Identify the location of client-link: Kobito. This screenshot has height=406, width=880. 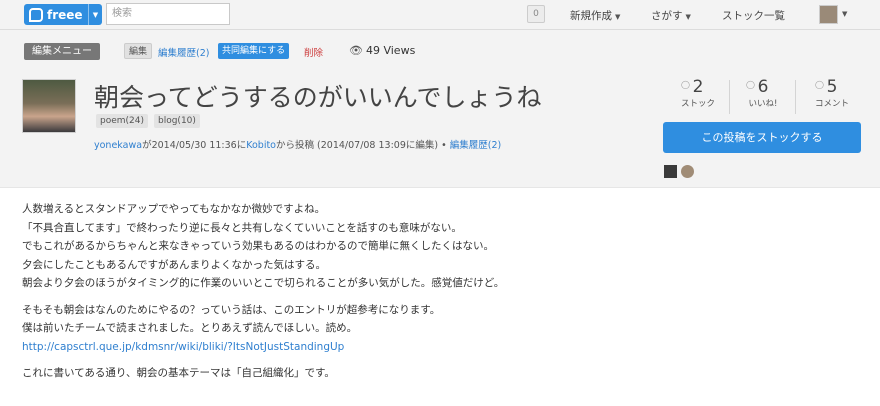
(261, 145).